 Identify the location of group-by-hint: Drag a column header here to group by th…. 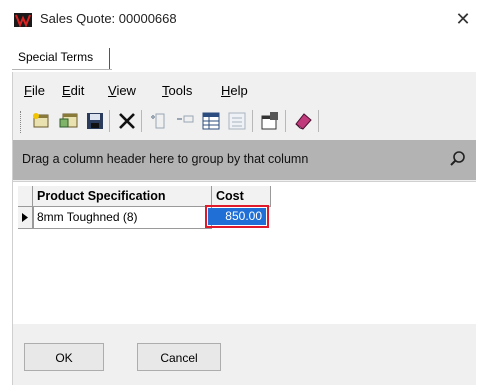
(165, 159).